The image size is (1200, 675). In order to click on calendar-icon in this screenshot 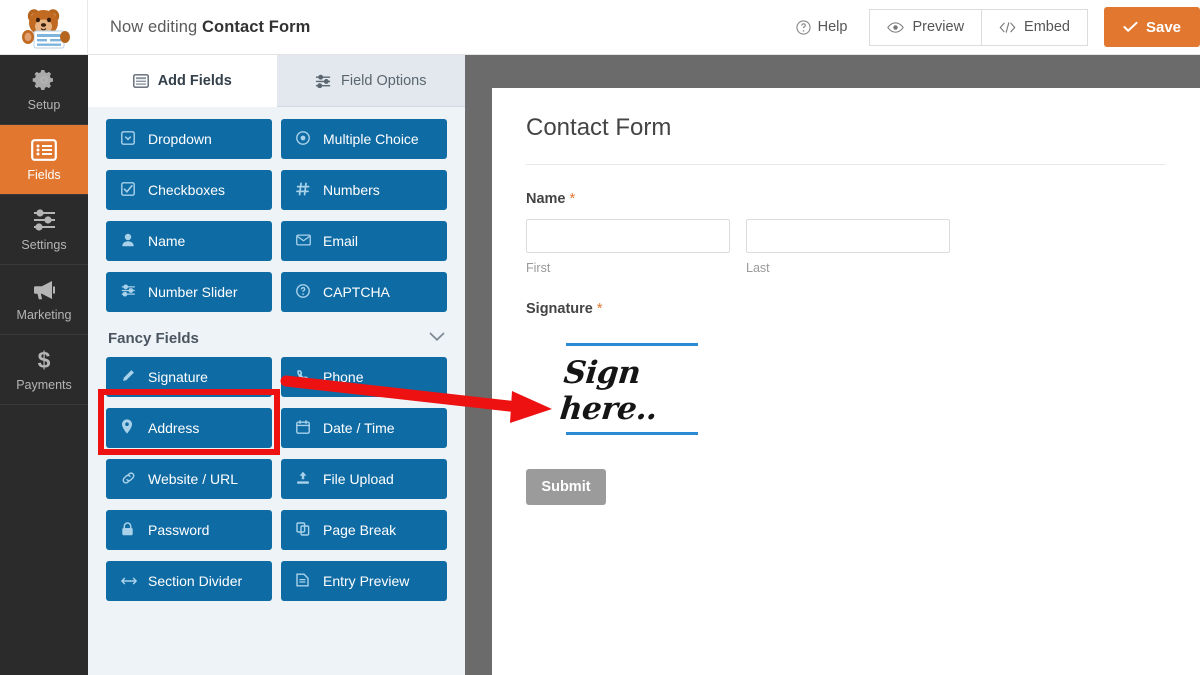, I will do `click(304, 428)`.